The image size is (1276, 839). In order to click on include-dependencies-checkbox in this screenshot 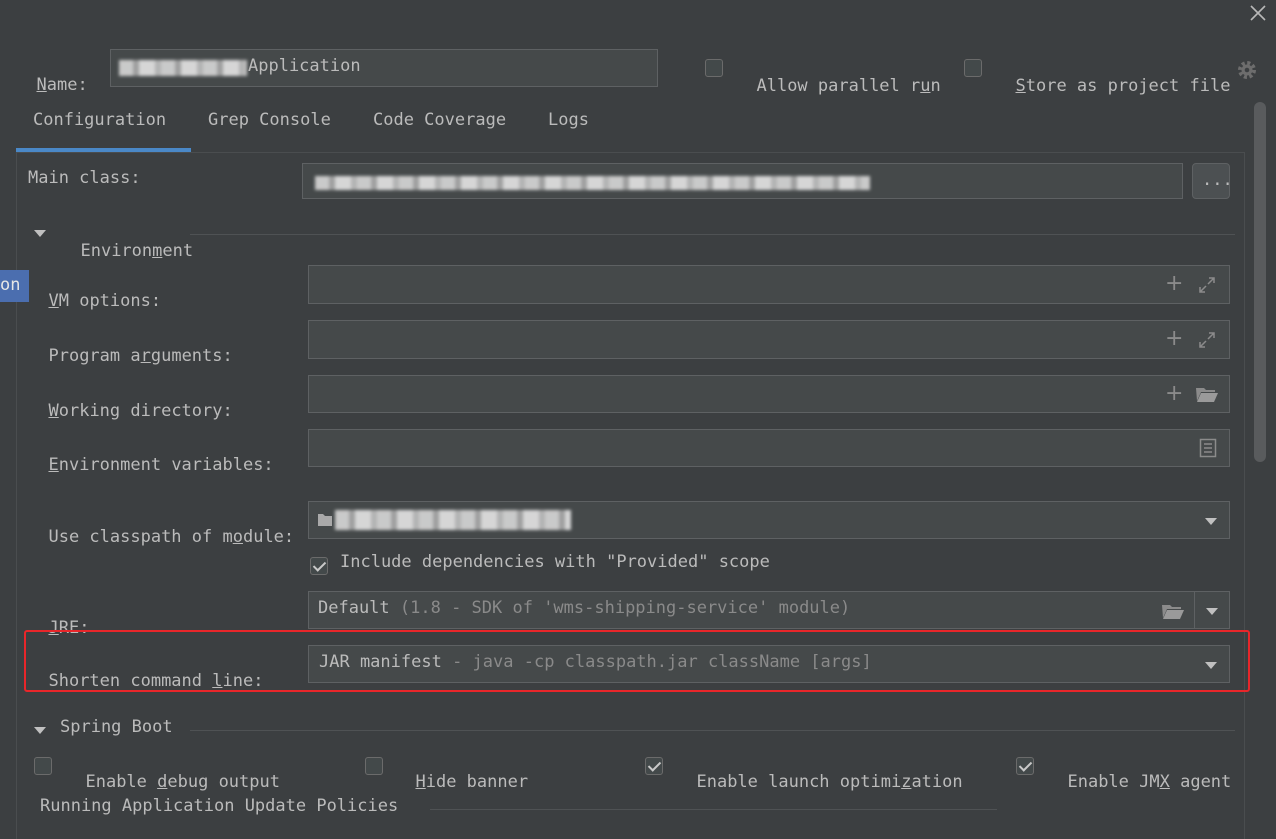, I will do `click(319, 566)`.